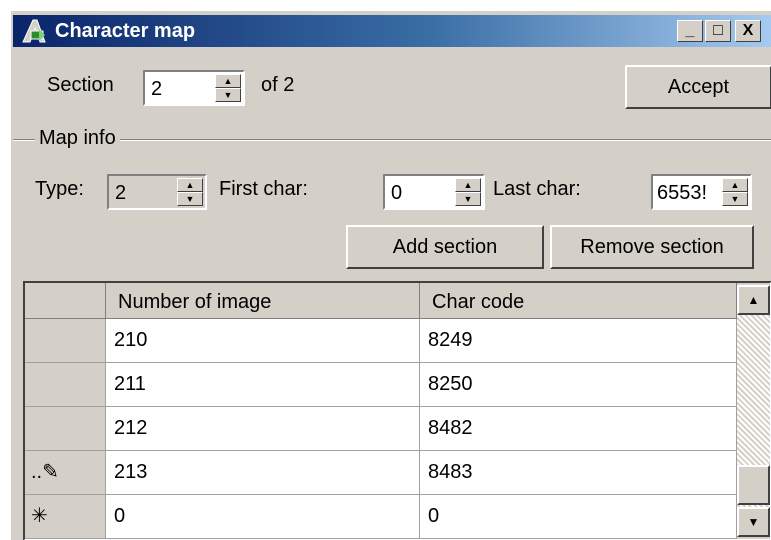 This screenshot has height=540, width=771. What do you see at coordinates (537, 189) in the screenshot?
I see `last-char-label: Last char:` at bounding box center [537, 189].